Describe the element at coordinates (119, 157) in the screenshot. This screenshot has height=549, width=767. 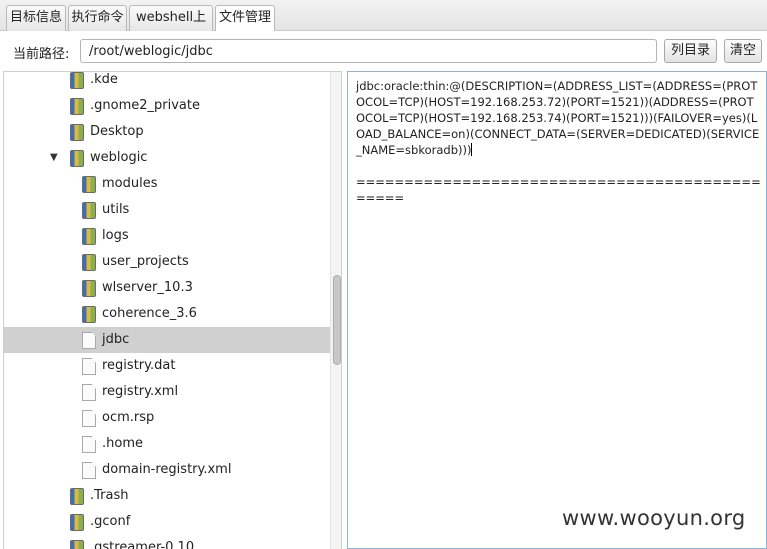
I see `tree-node-label: weblogic` at that location.